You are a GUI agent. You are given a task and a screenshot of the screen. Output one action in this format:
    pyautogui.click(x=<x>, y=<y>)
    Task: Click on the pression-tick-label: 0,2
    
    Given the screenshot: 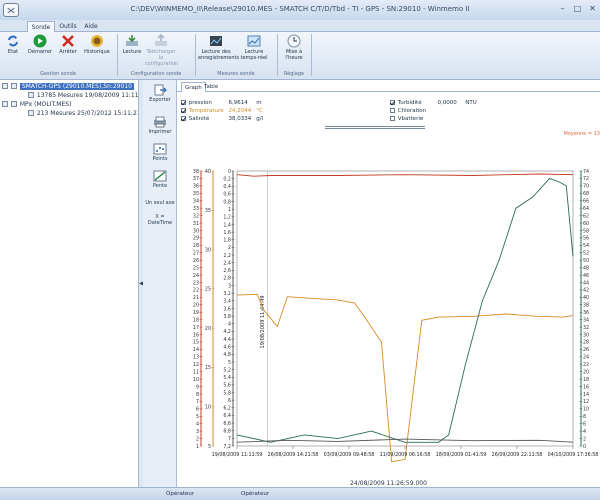 What is the action you would take?
    pyautogui.click(x=227, y=179)
    